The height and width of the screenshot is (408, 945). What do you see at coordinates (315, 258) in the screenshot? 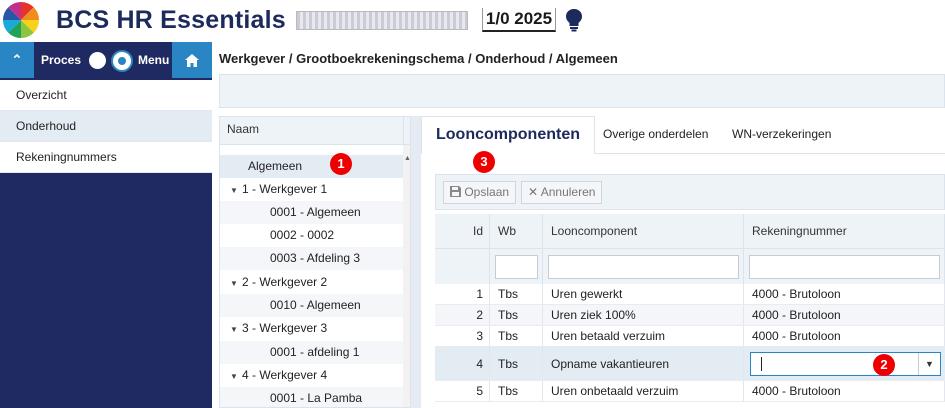
I see `tree-item-label: 0003 - Afdeling 3` at bounding box center [315, 258].